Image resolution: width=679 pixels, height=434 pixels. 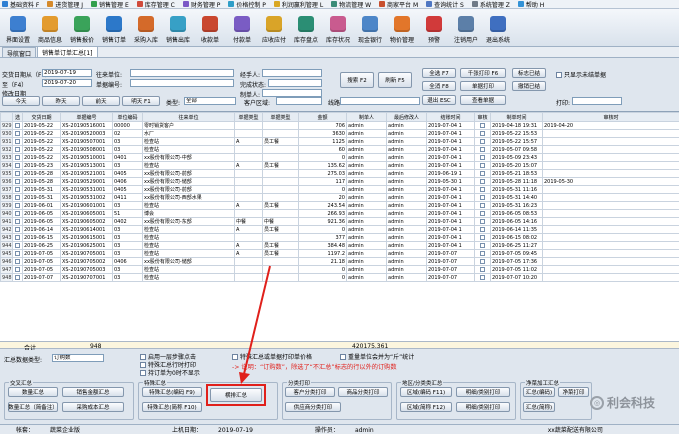 What do you see at coordinates (406, 117) in the screenshot?
I see `column-header: 最后修改人` at bounding box center [406, 117].